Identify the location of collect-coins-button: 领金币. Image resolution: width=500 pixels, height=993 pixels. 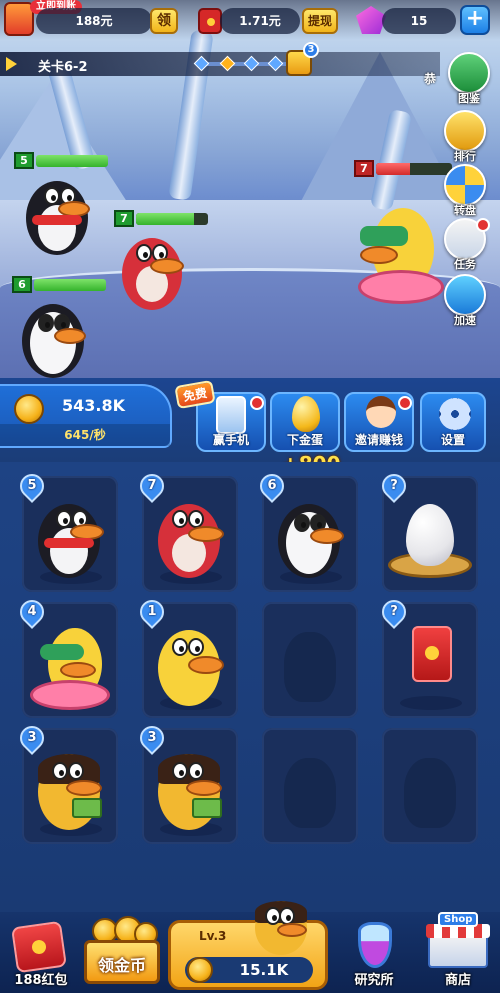
(122, 953).